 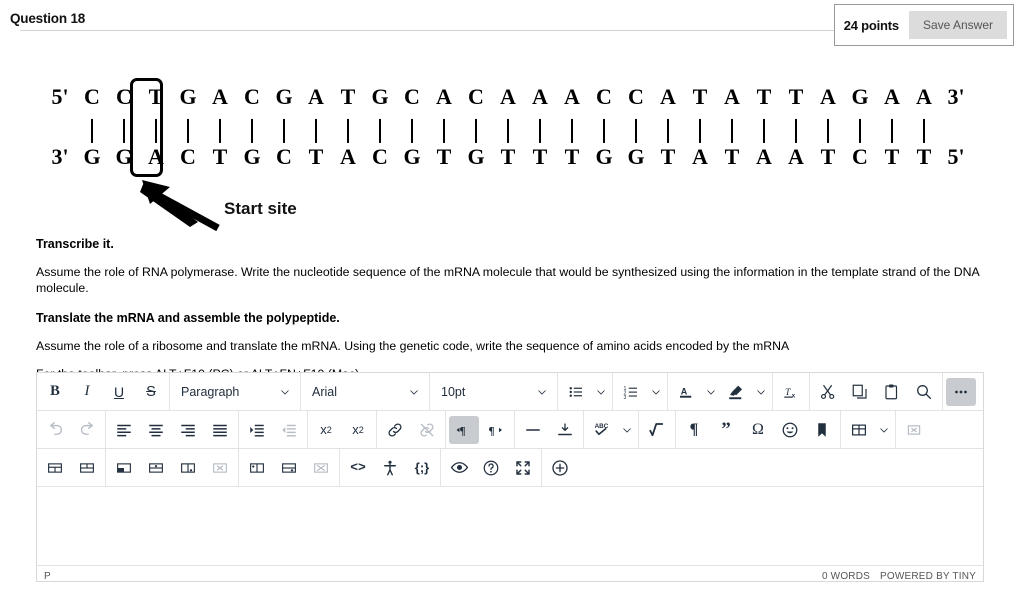 I want to click on more-options-icon, so click(x=961, y=391).